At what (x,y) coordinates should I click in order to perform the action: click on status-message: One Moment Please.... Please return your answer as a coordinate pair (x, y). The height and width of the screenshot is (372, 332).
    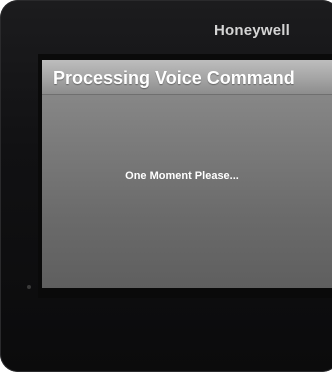
    Looking at the image, I should click on (182, 176).